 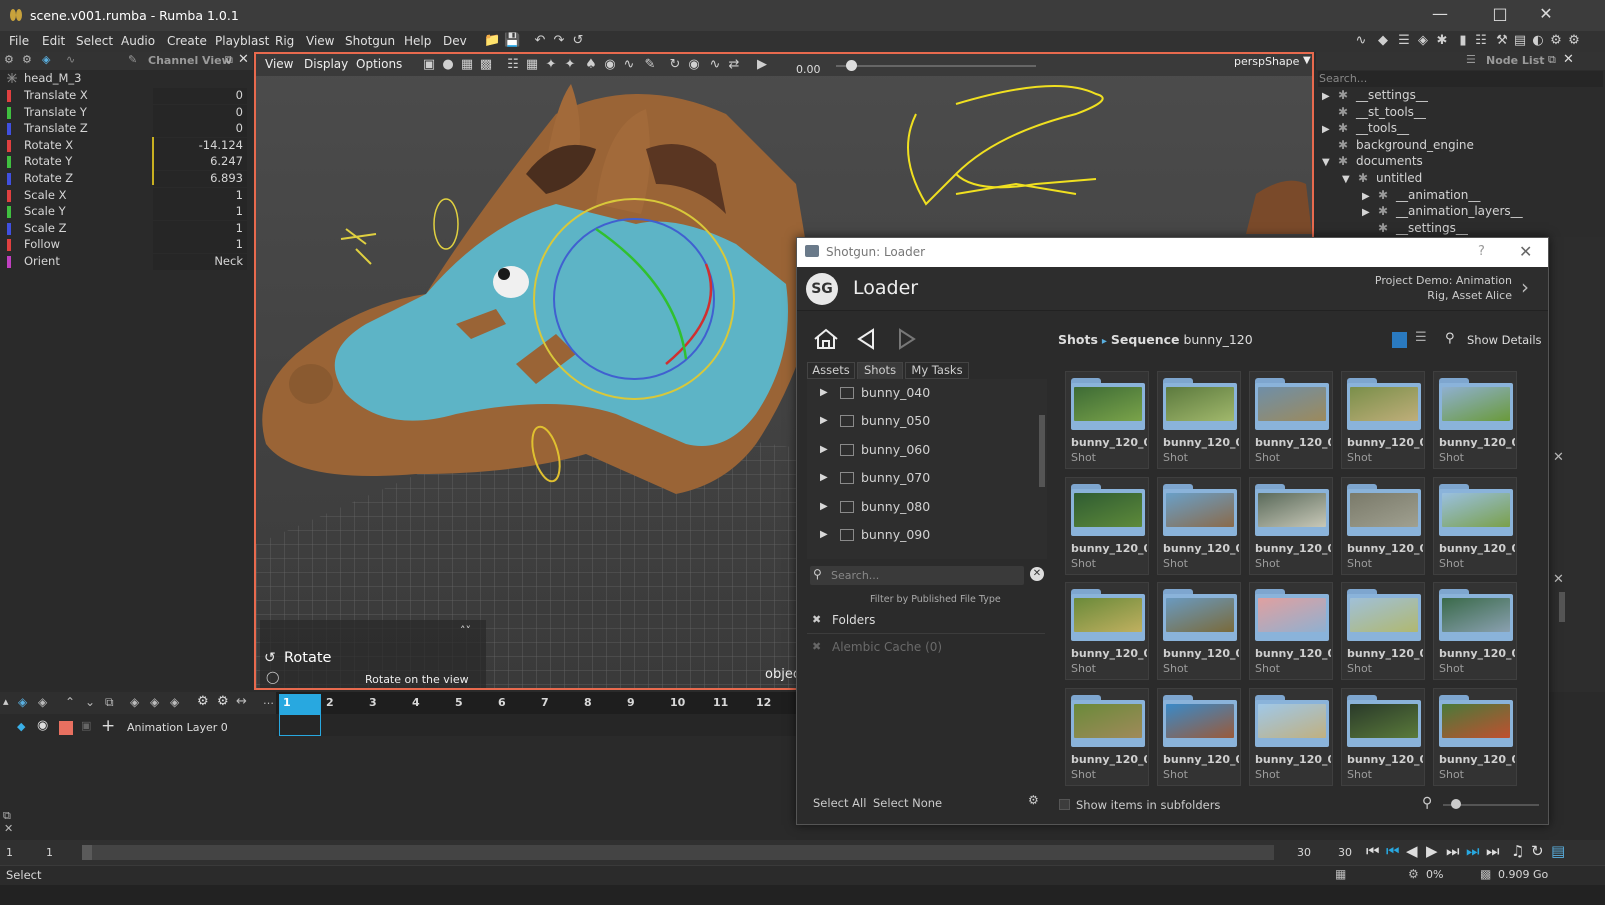 What do you see at coordinates (1421, 337) in the screenshot?
I see `list-view-icon: ☰` at bounding box center [1421, 337].